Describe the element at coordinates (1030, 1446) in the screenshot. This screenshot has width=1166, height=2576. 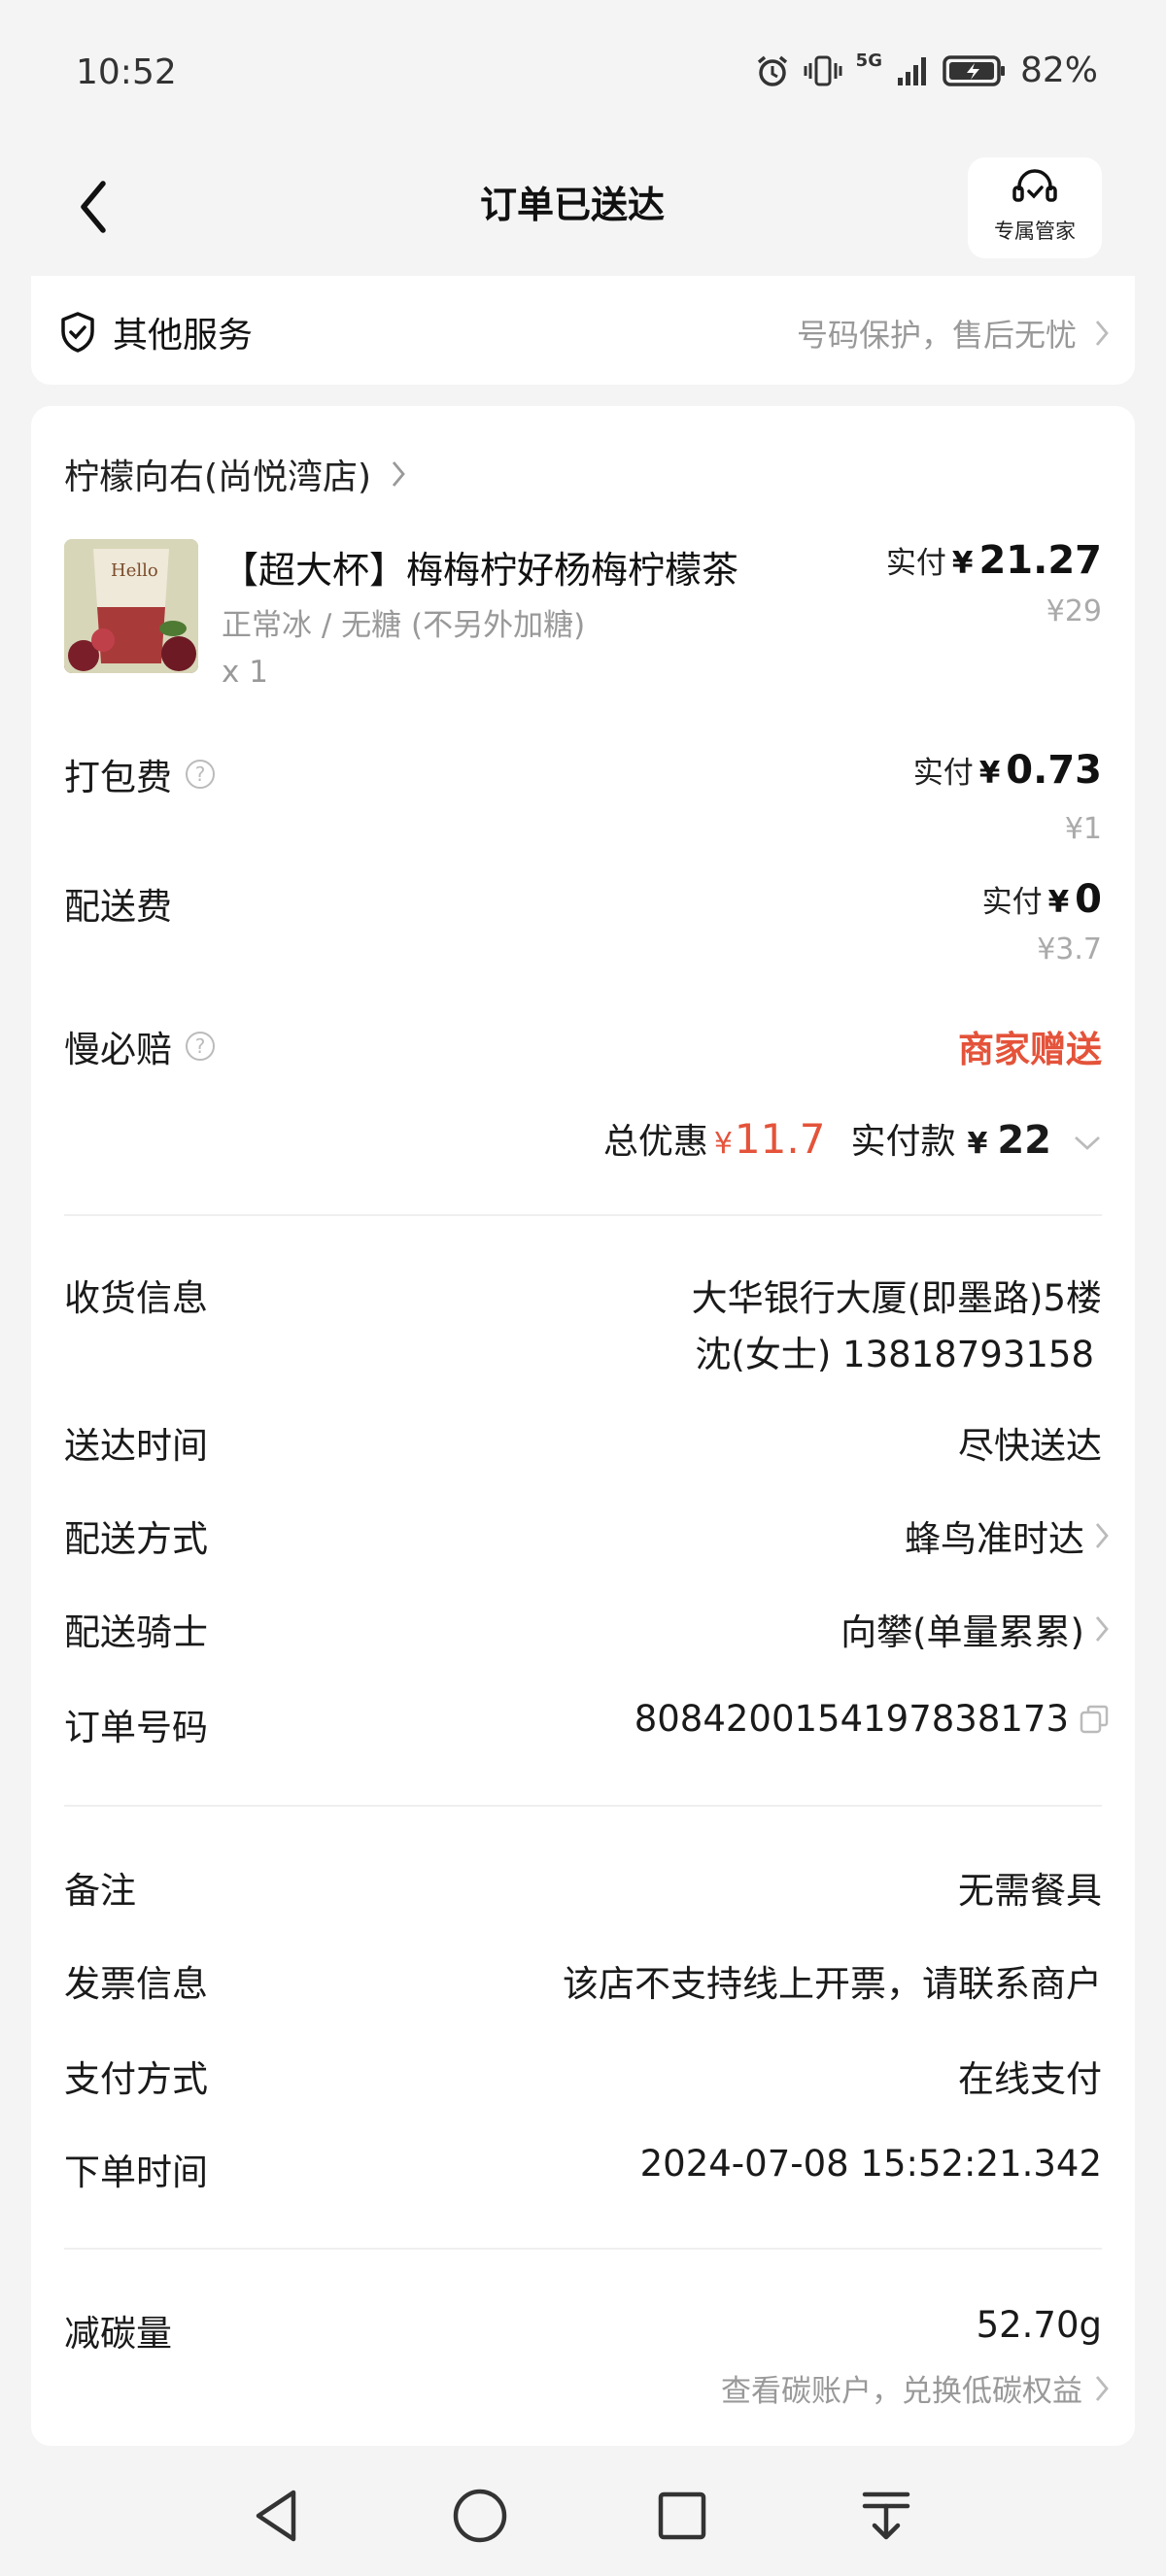
I see `delivery-time-value: 尽快送达` at that location.